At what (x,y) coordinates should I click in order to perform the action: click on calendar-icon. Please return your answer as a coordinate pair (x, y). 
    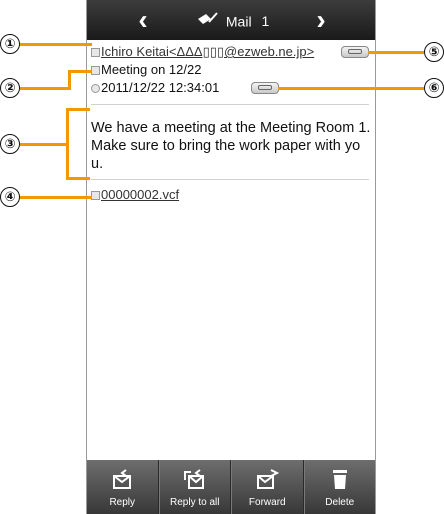
    Looking at the image, I should click on (265, 87).